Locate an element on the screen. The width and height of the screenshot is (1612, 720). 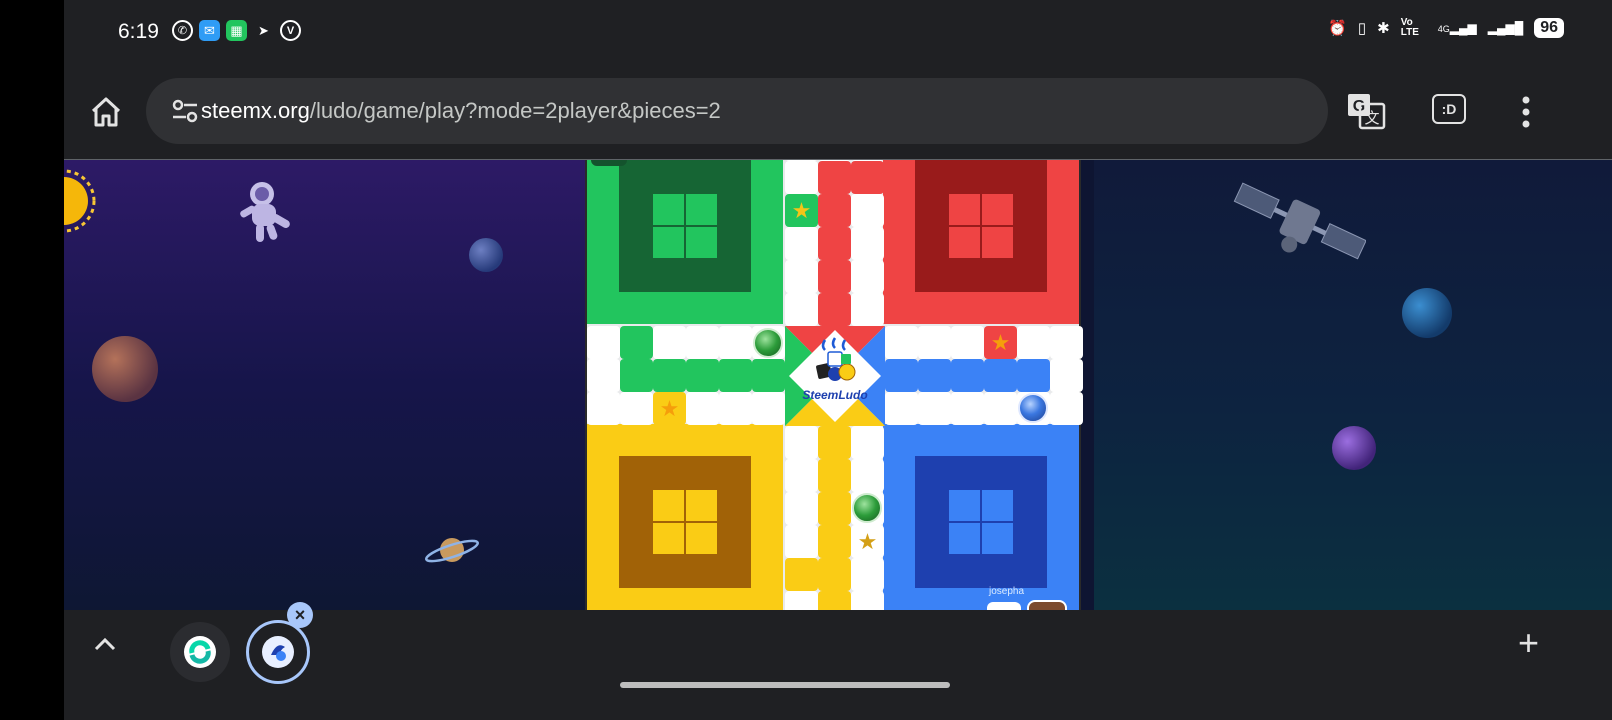
more-menu-icon is located at coordinates (1526, 112).